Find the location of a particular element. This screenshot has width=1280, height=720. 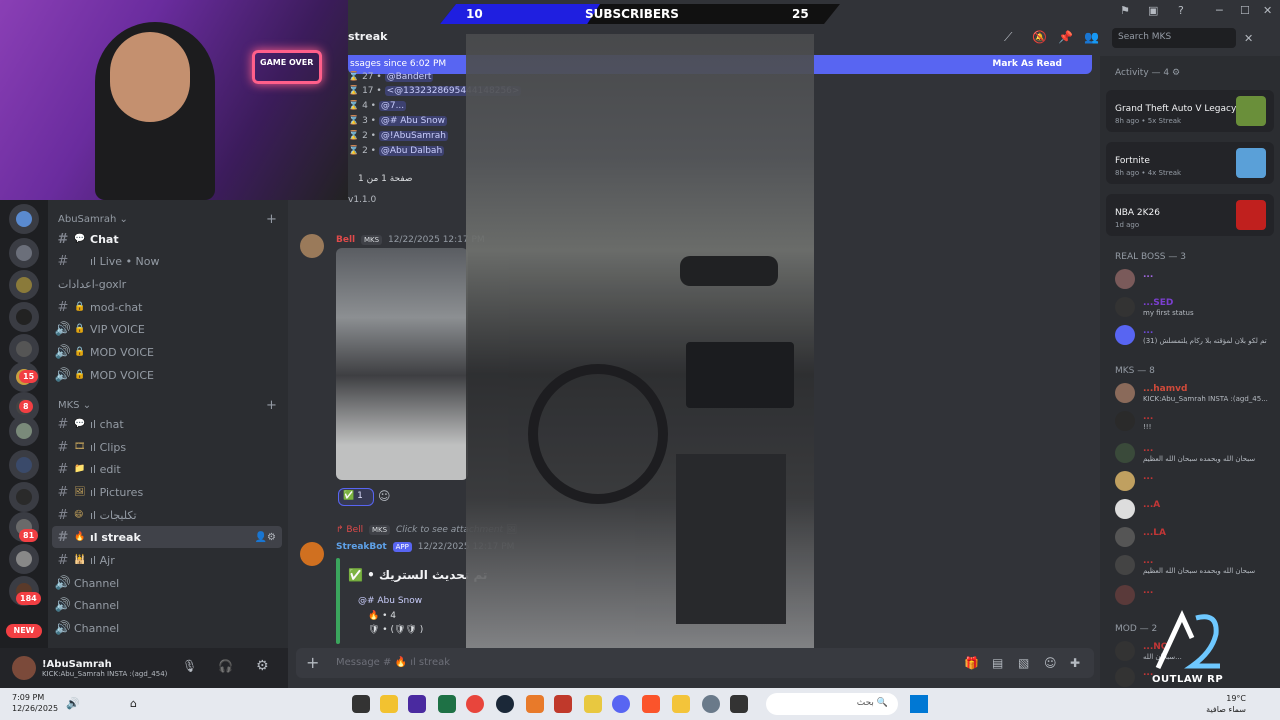

mute-bell-icon: 🔕 is located at coordinates (1039, 37).